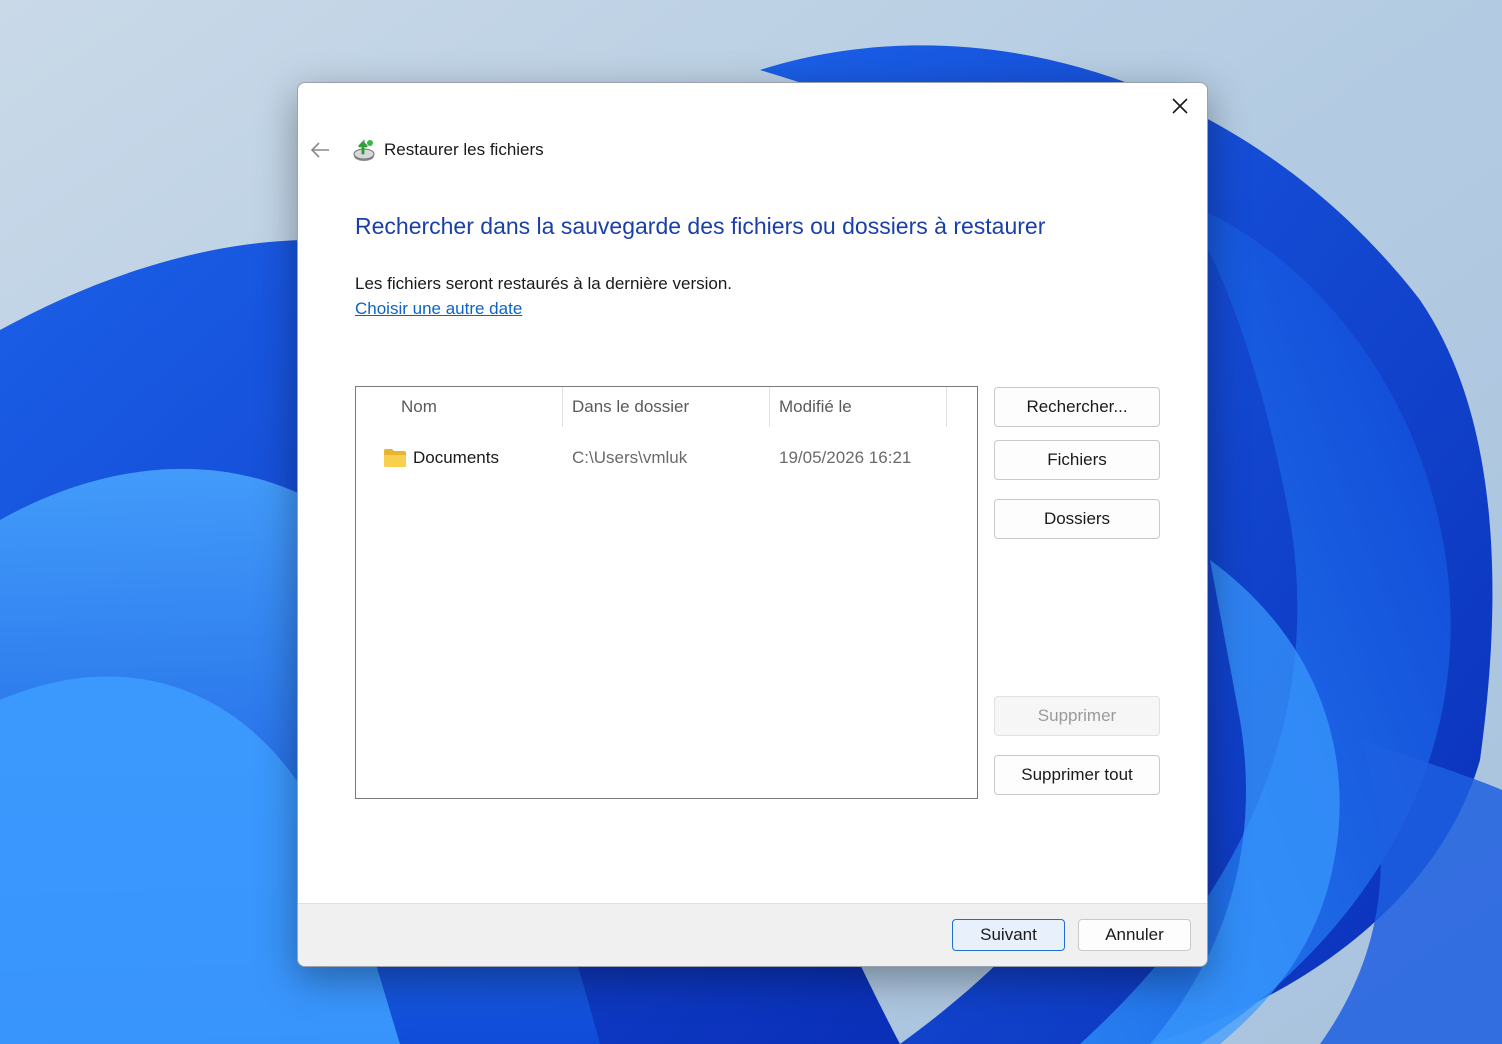 This screenshot has height=1044, width=1502. What do you see at coordinates (667, 407) in the screenshot?
I see `column-header-folder: Dans le dossier` at bounding box center [667, 407].